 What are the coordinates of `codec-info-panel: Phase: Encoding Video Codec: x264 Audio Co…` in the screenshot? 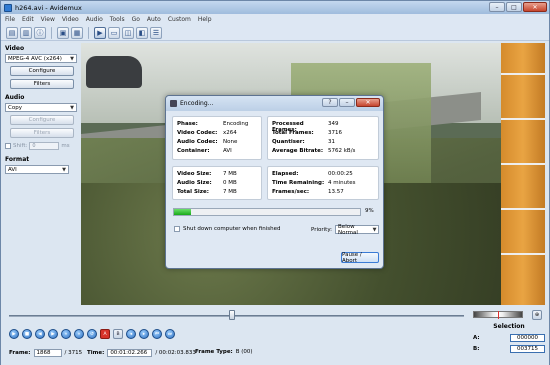 It's located at (217, 138).